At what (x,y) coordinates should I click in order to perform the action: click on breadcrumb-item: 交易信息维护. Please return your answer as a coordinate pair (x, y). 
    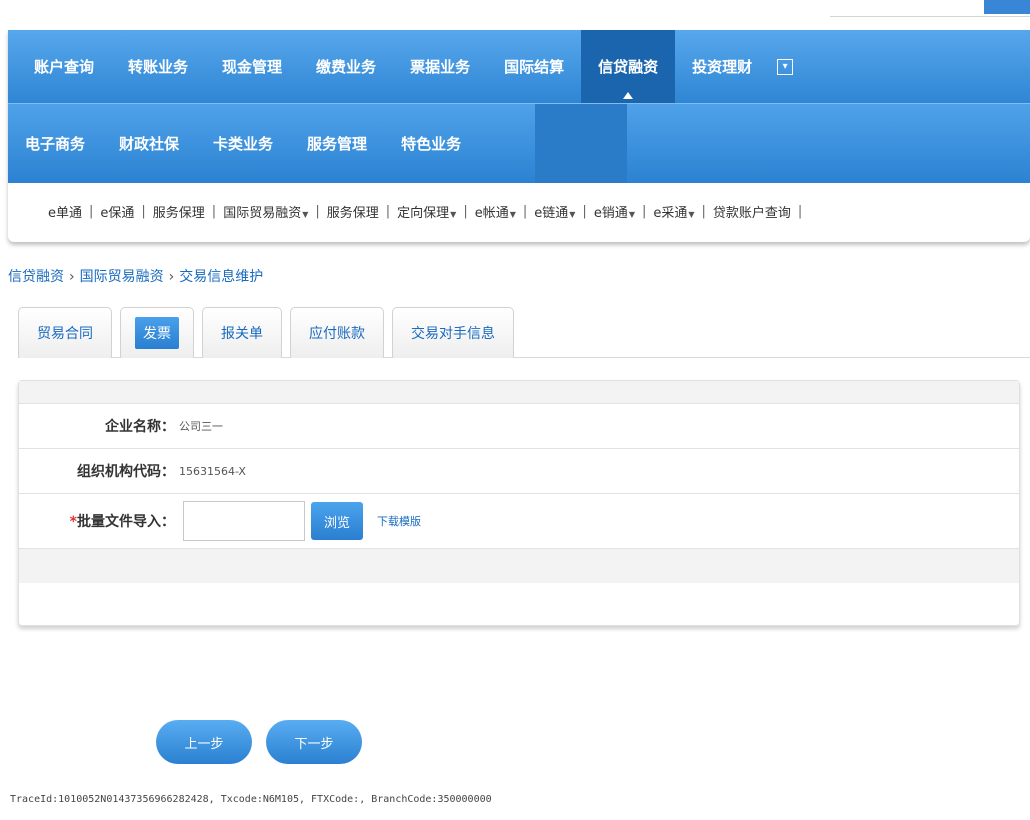
    Looking at the image, I should click on (221, 277).